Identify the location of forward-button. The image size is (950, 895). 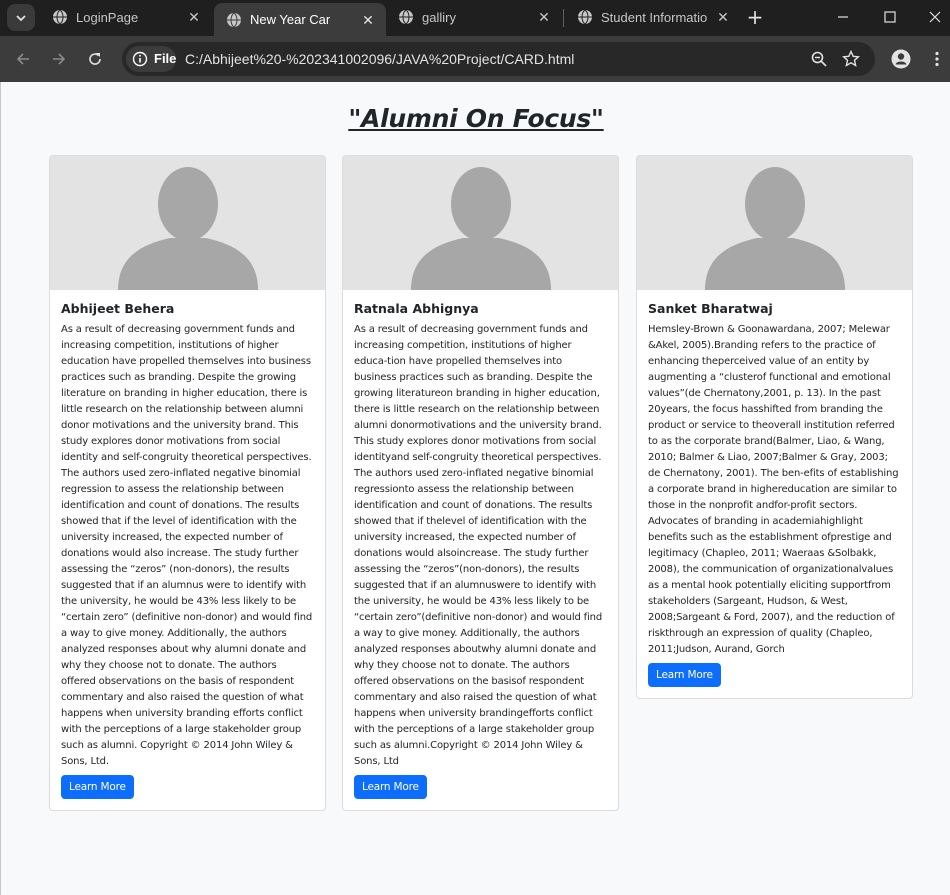
(59, 59).